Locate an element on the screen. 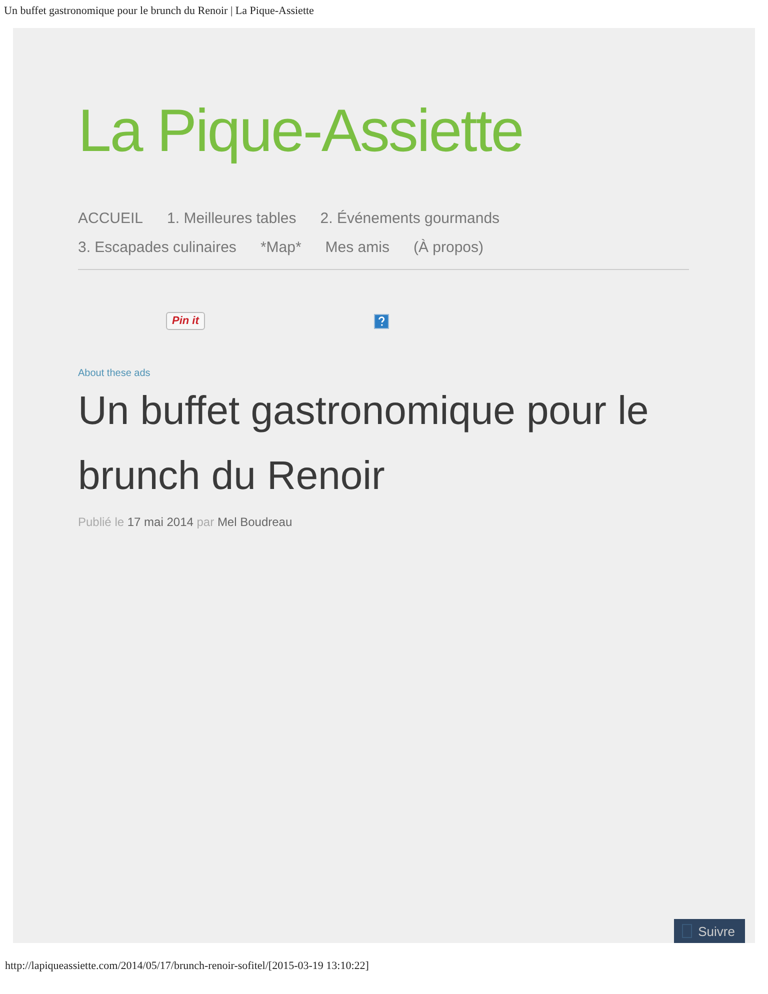 The image size is (768, 994). site-title: La Pique-Assiette is located at coordinates (300, 131).